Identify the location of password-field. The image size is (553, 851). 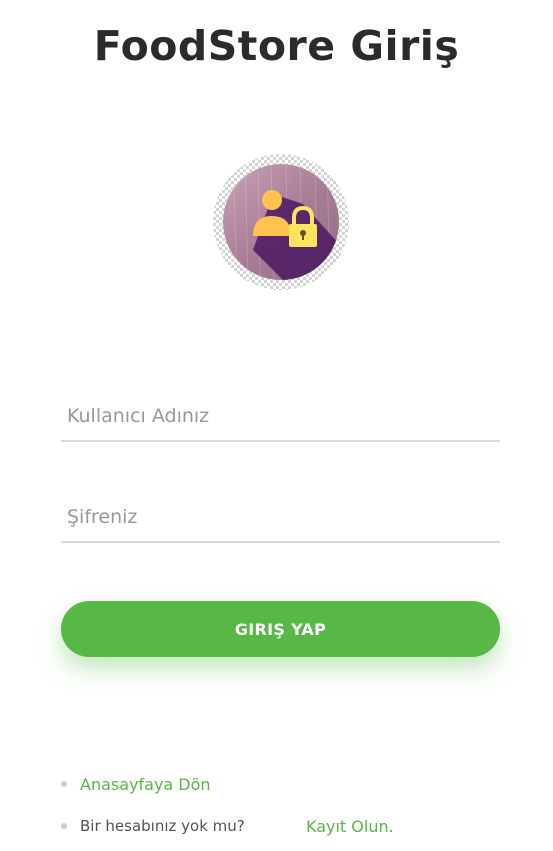
(280, 518).